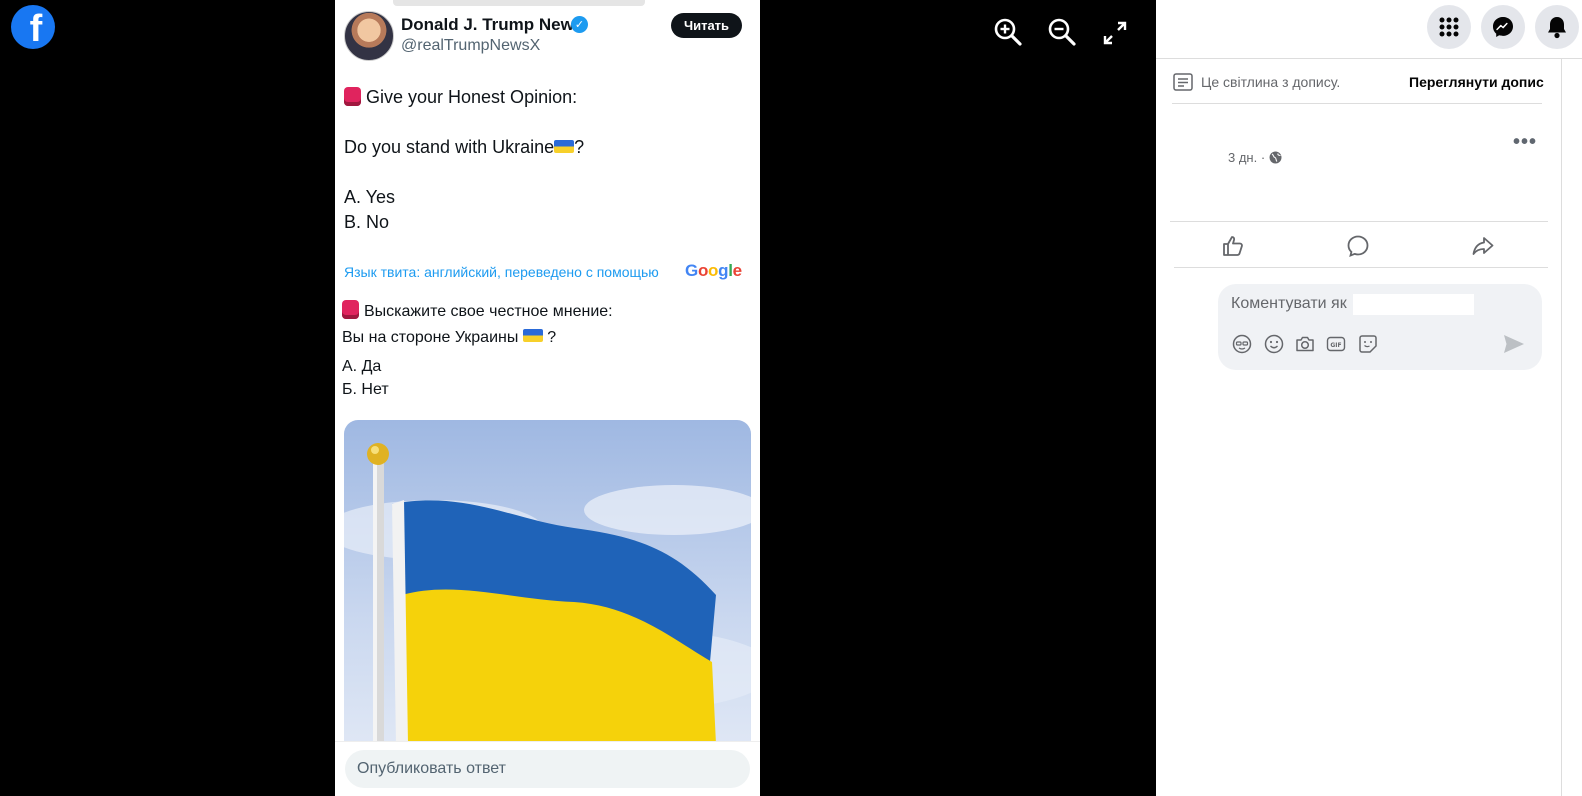  What do you see at coordinates (365, 389) in the screenshot?
I see `translated-option: Б. Нет` at bounding box center [365, 389].